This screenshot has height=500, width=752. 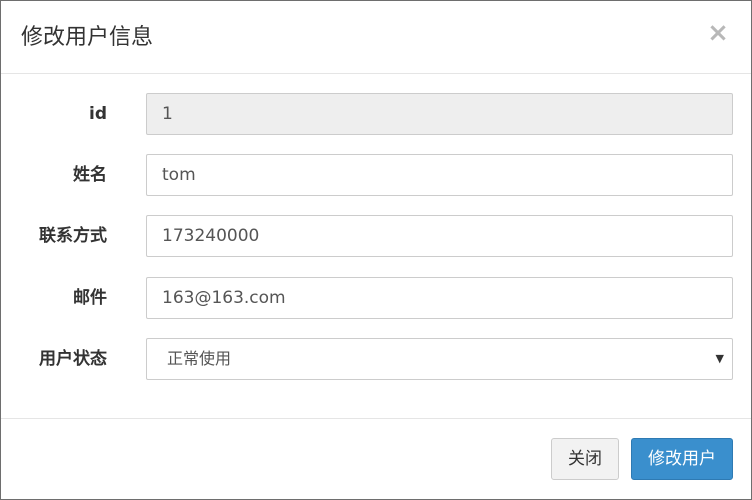 I want to click on submit-edit-user-button: 修改用户, so click(x=682, y=459).